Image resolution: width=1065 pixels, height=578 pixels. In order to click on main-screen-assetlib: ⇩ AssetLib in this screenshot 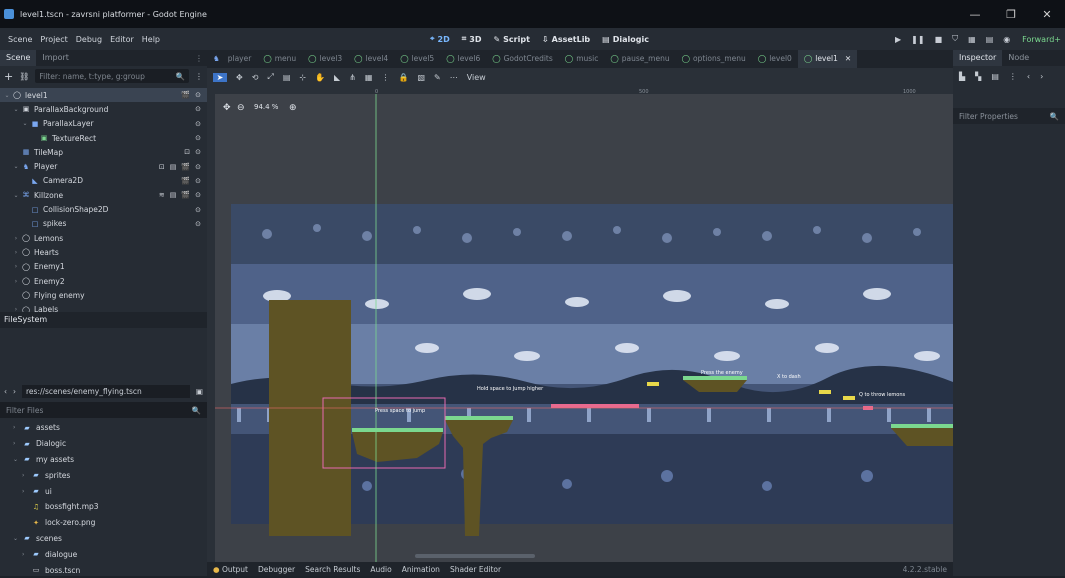, I will do `click(566, 39)`.